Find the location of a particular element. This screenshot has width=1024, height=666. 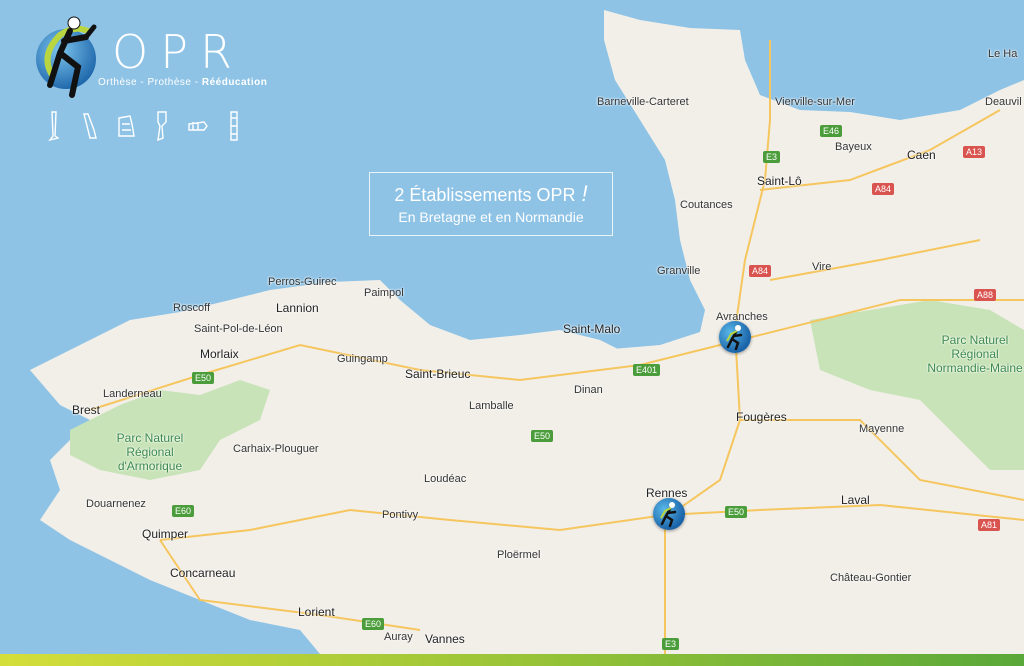

callout-title-text: 2 Établissements OPR is located at coordinates (485, 195).